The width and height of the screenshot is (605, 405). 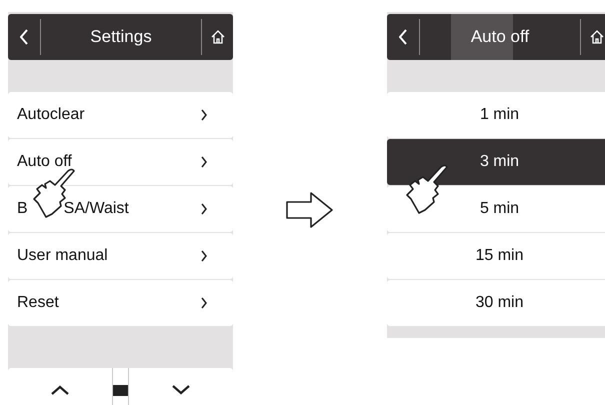 I want to click on option-item: 30 min, so click(x=496, y=303).